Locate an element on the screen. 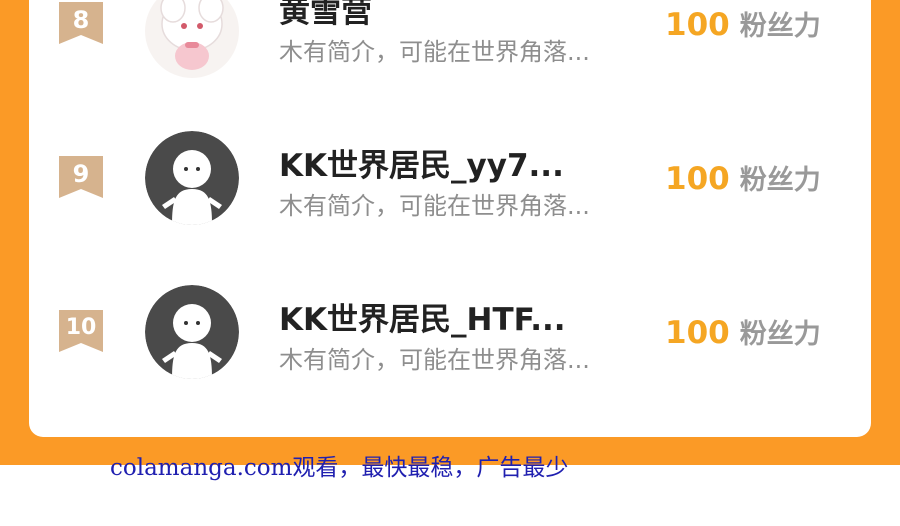  anime-girl-avatar-icon is located at coordinates (192, 39).